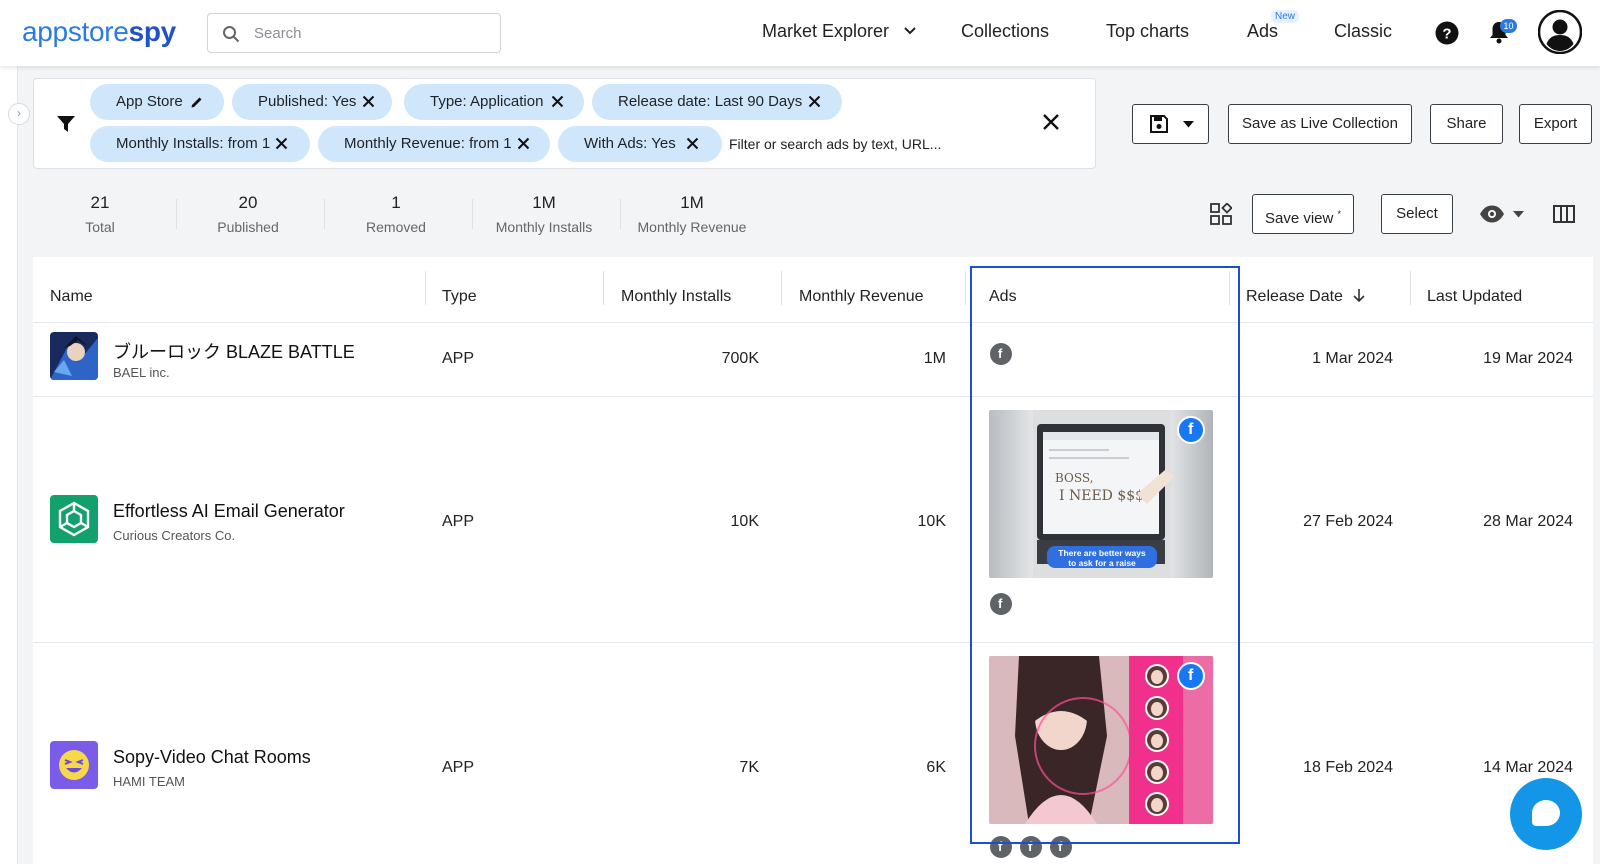  What do you see at coordinates (66, 124) in the screenshot?
I see `filter-icon` at bounding box center [66, 124].